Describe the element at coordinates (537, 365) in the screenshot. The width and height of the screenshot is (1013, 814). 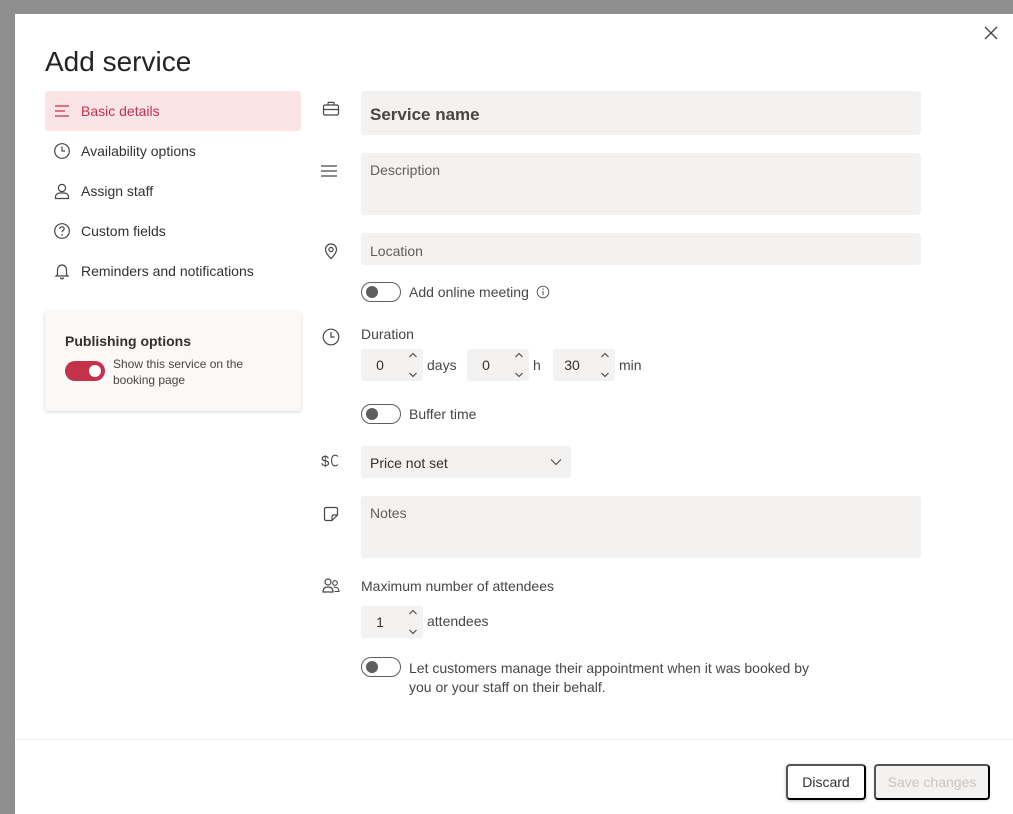
I see `duration-hours-unit: h` at that location.